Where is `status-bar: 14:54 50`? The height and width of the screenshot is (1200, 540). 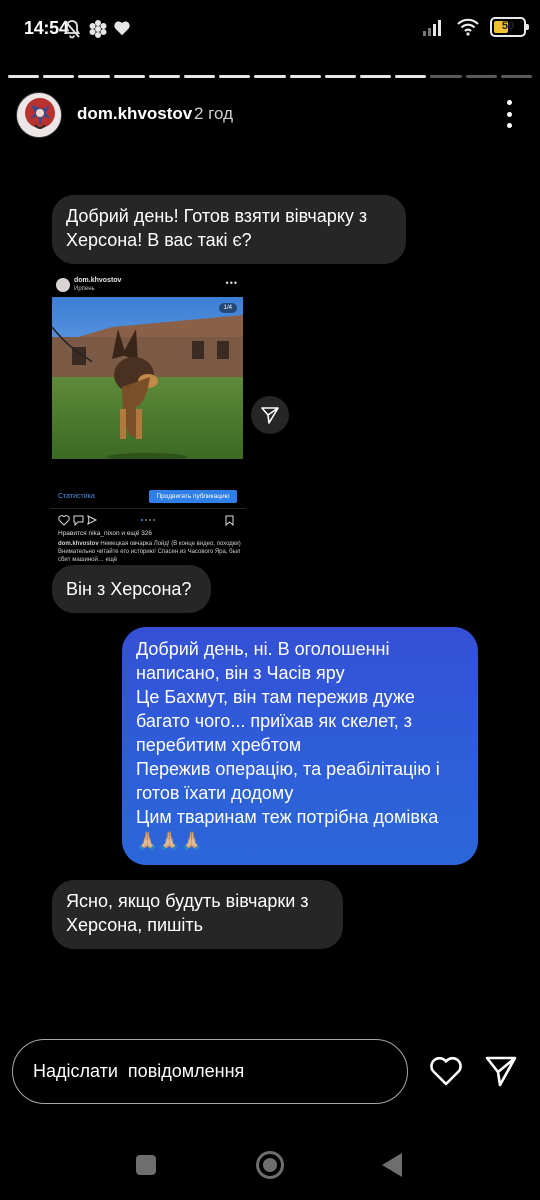 status-bar: 14:54 50 is located at coordinates (270, 30).